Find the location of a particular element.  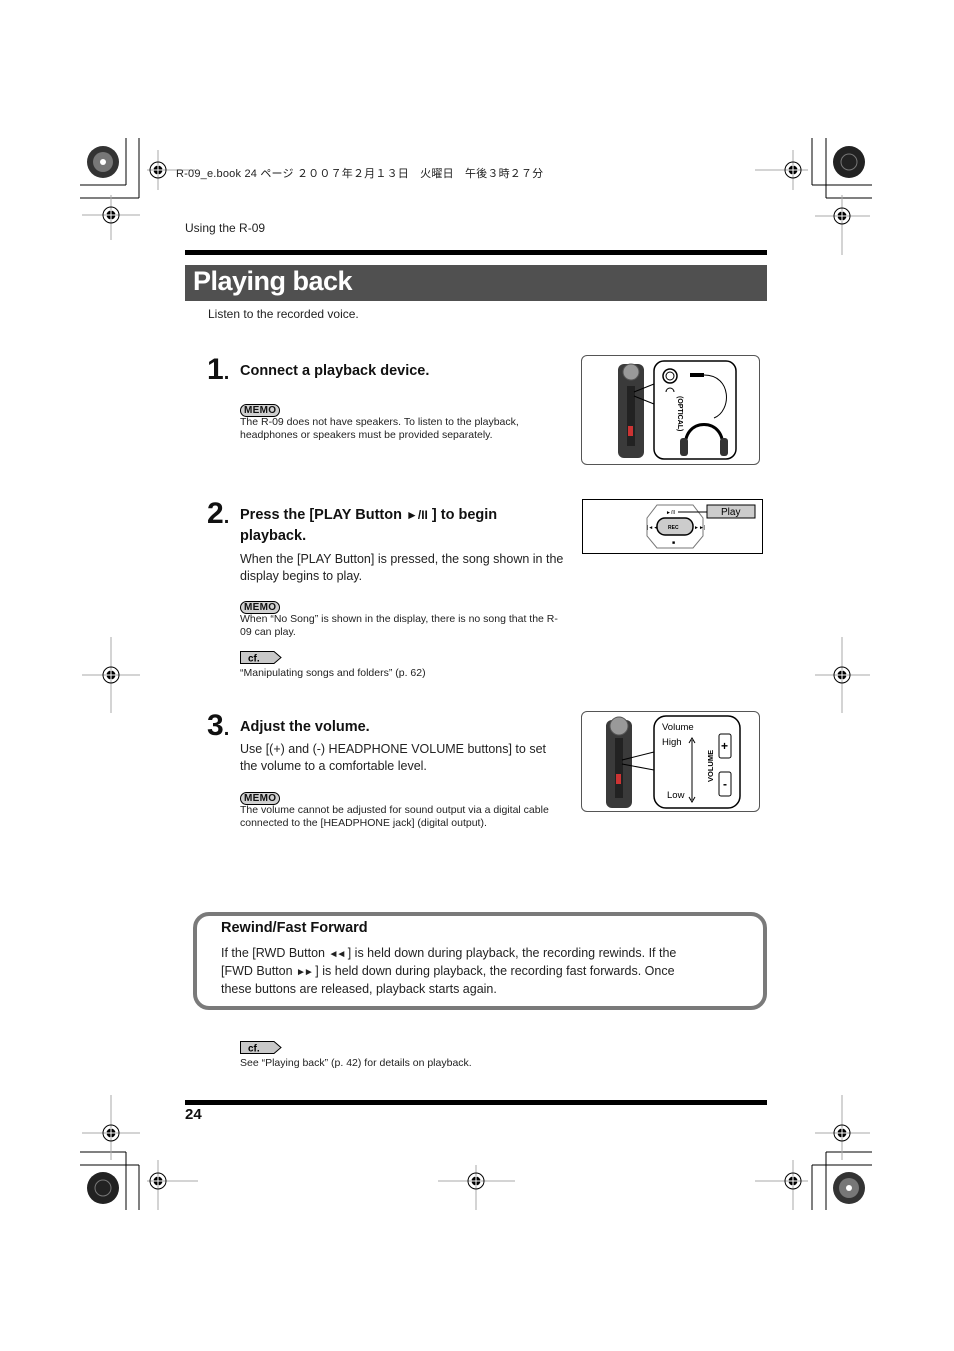

step-1-number: 1. is located at coordinates (218, 369).